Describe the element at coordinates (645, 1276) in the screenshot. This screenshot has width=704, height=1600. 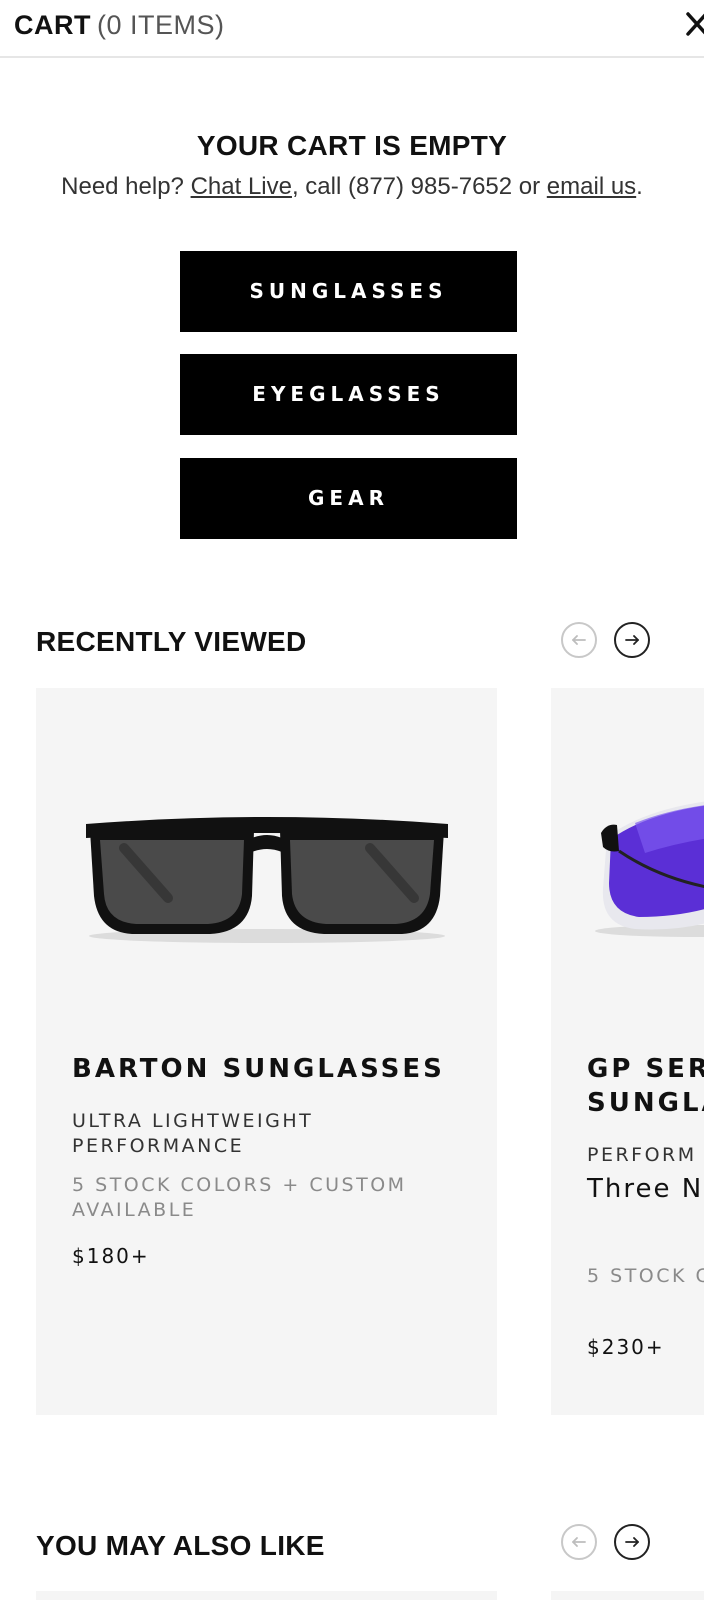
I see `product-colors: 5 STOCK C AVAILABL` at that location.